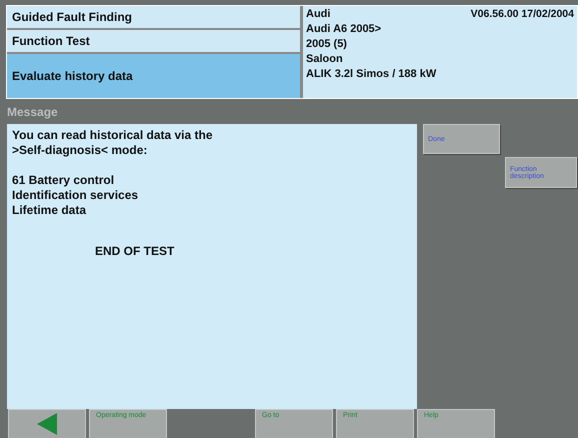  Describe the element at coordinates (344, 29) in the screenshot. I see `vehicle-info-text: Audi A6 2005>` at that location.